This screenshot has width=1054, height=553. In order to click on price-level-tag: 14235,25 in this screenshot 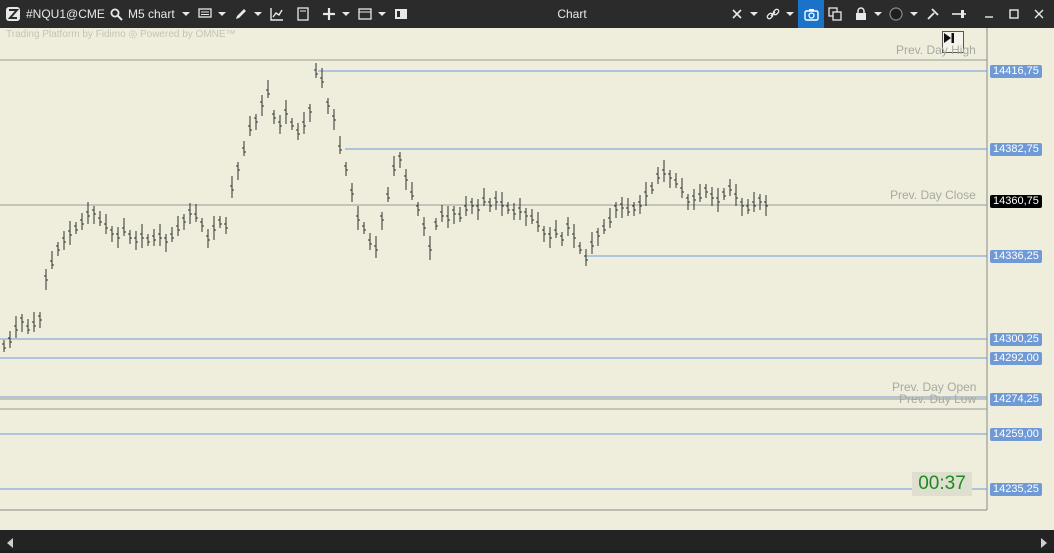, I will do `click(1016, 489)`.